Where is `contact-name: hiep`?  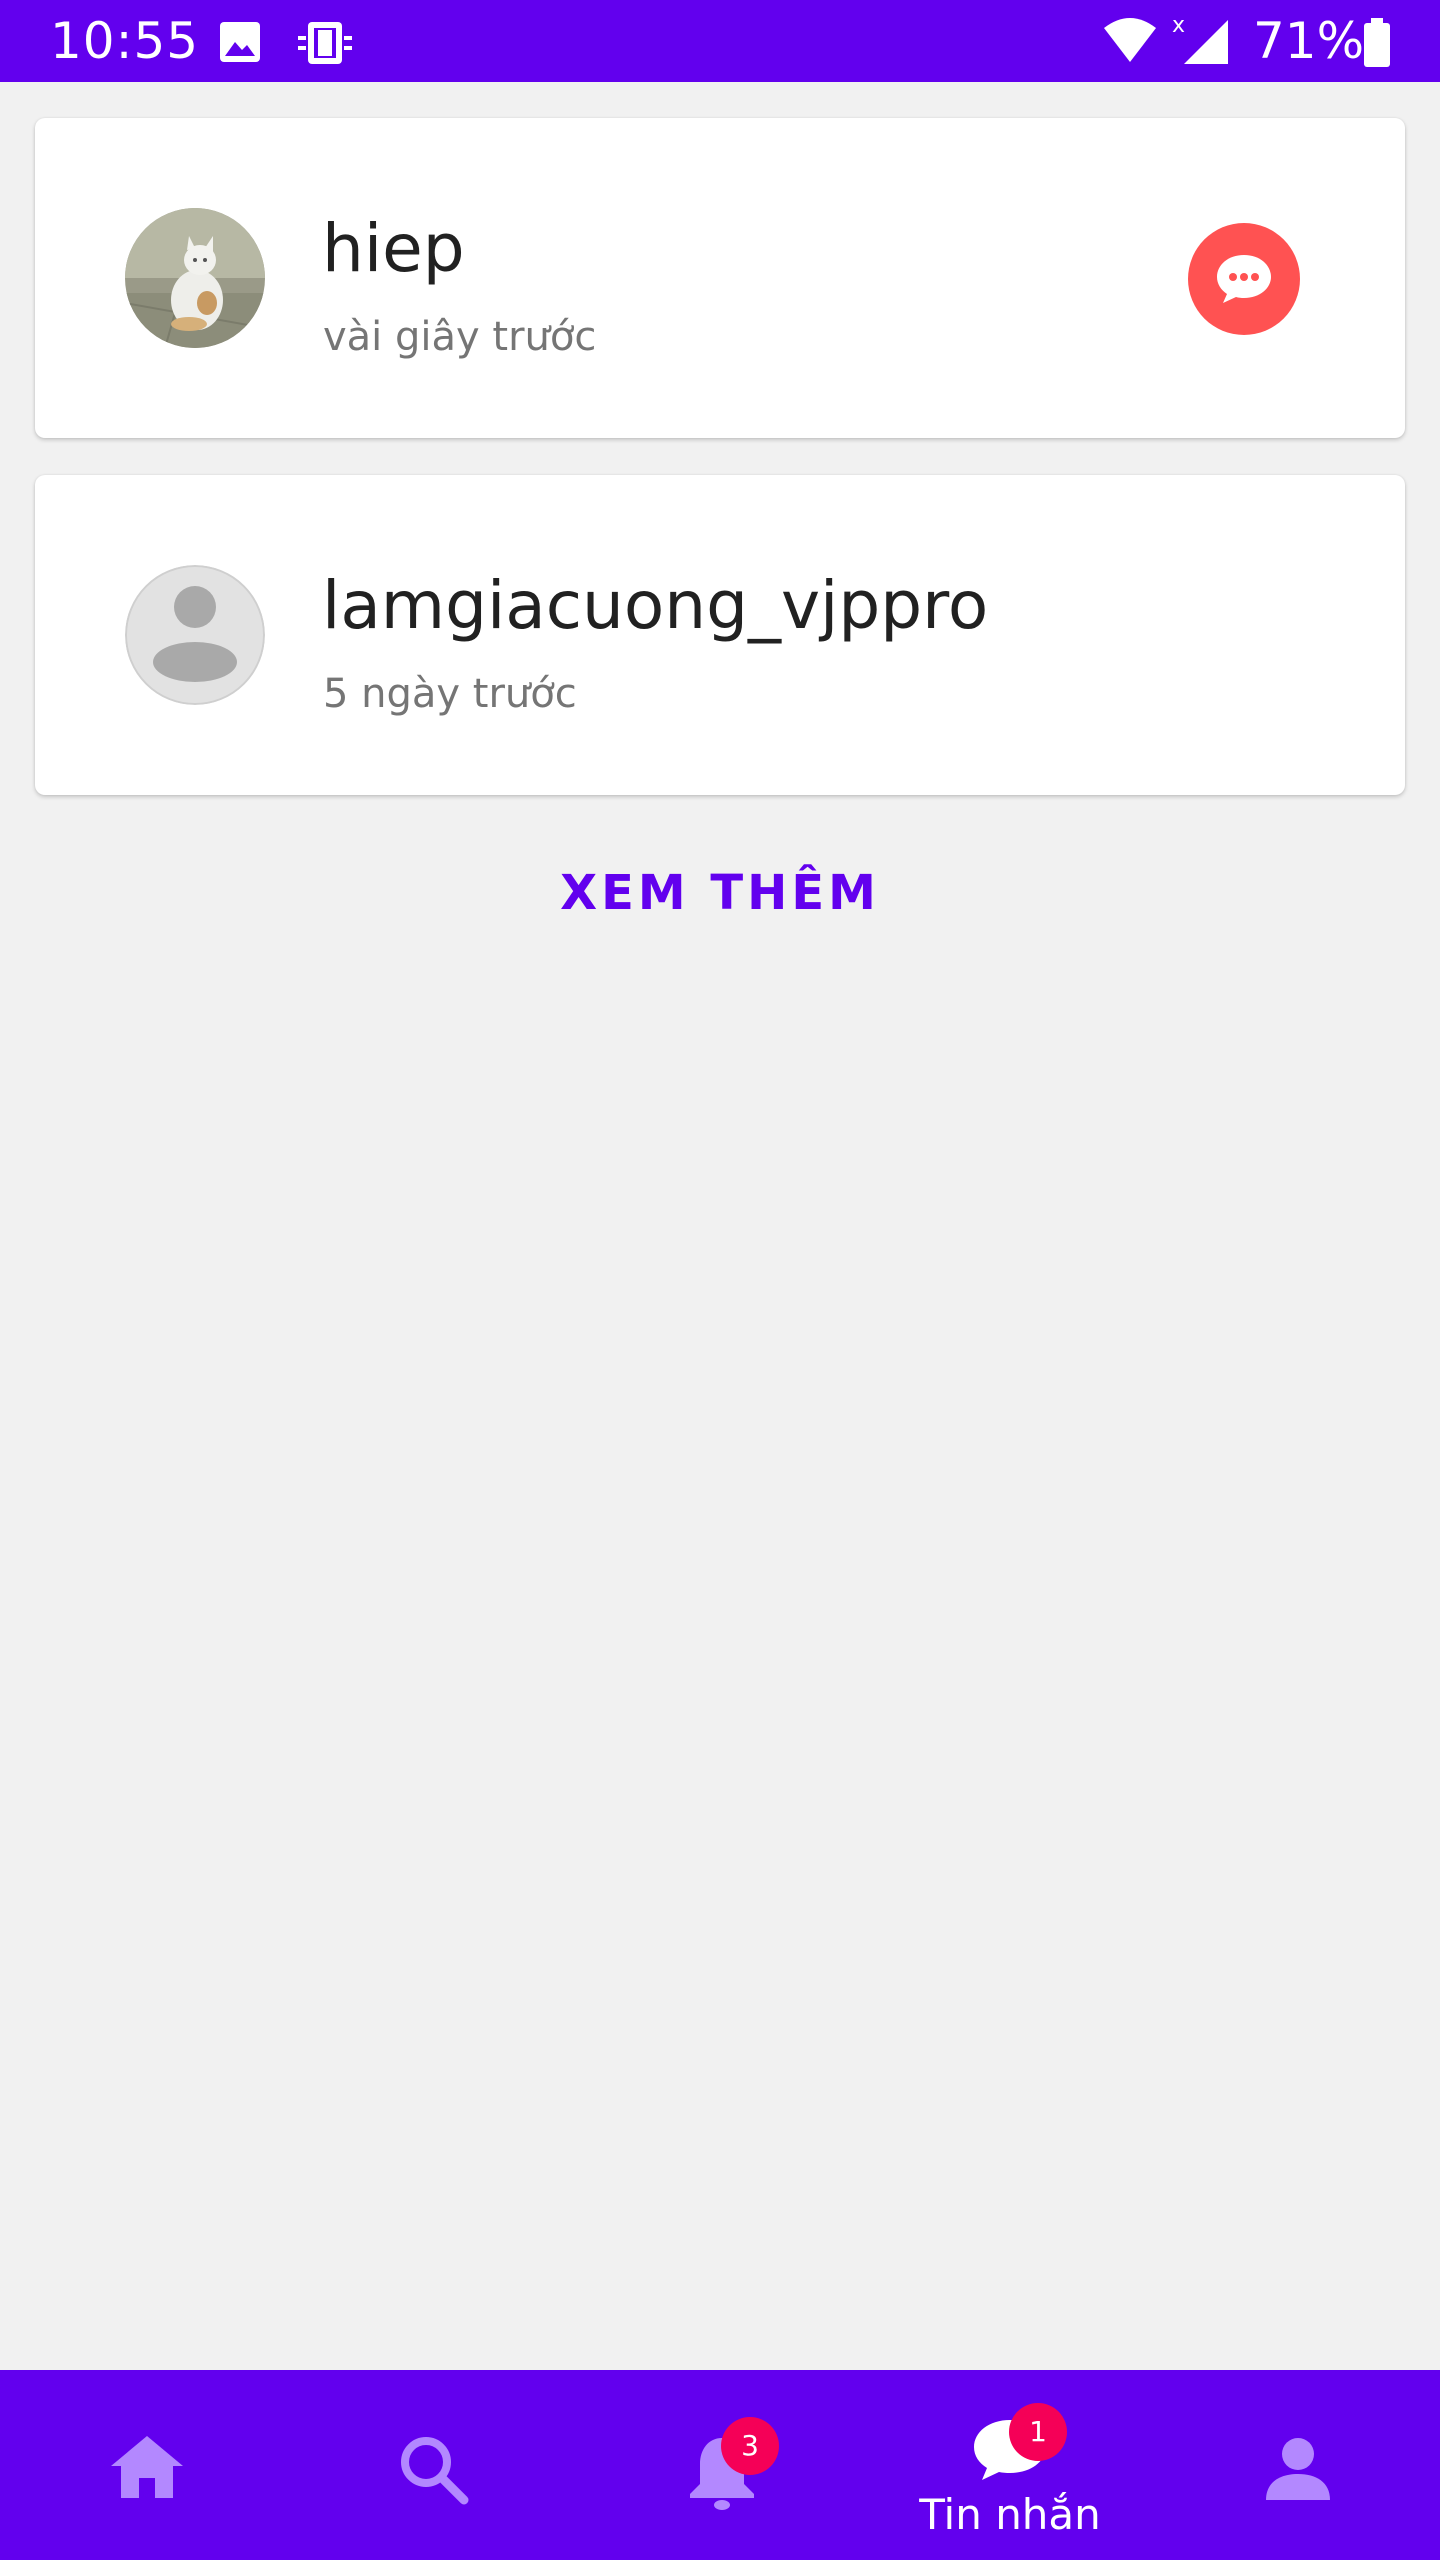
contact-name: hiep is located at coordinates (393, 248).